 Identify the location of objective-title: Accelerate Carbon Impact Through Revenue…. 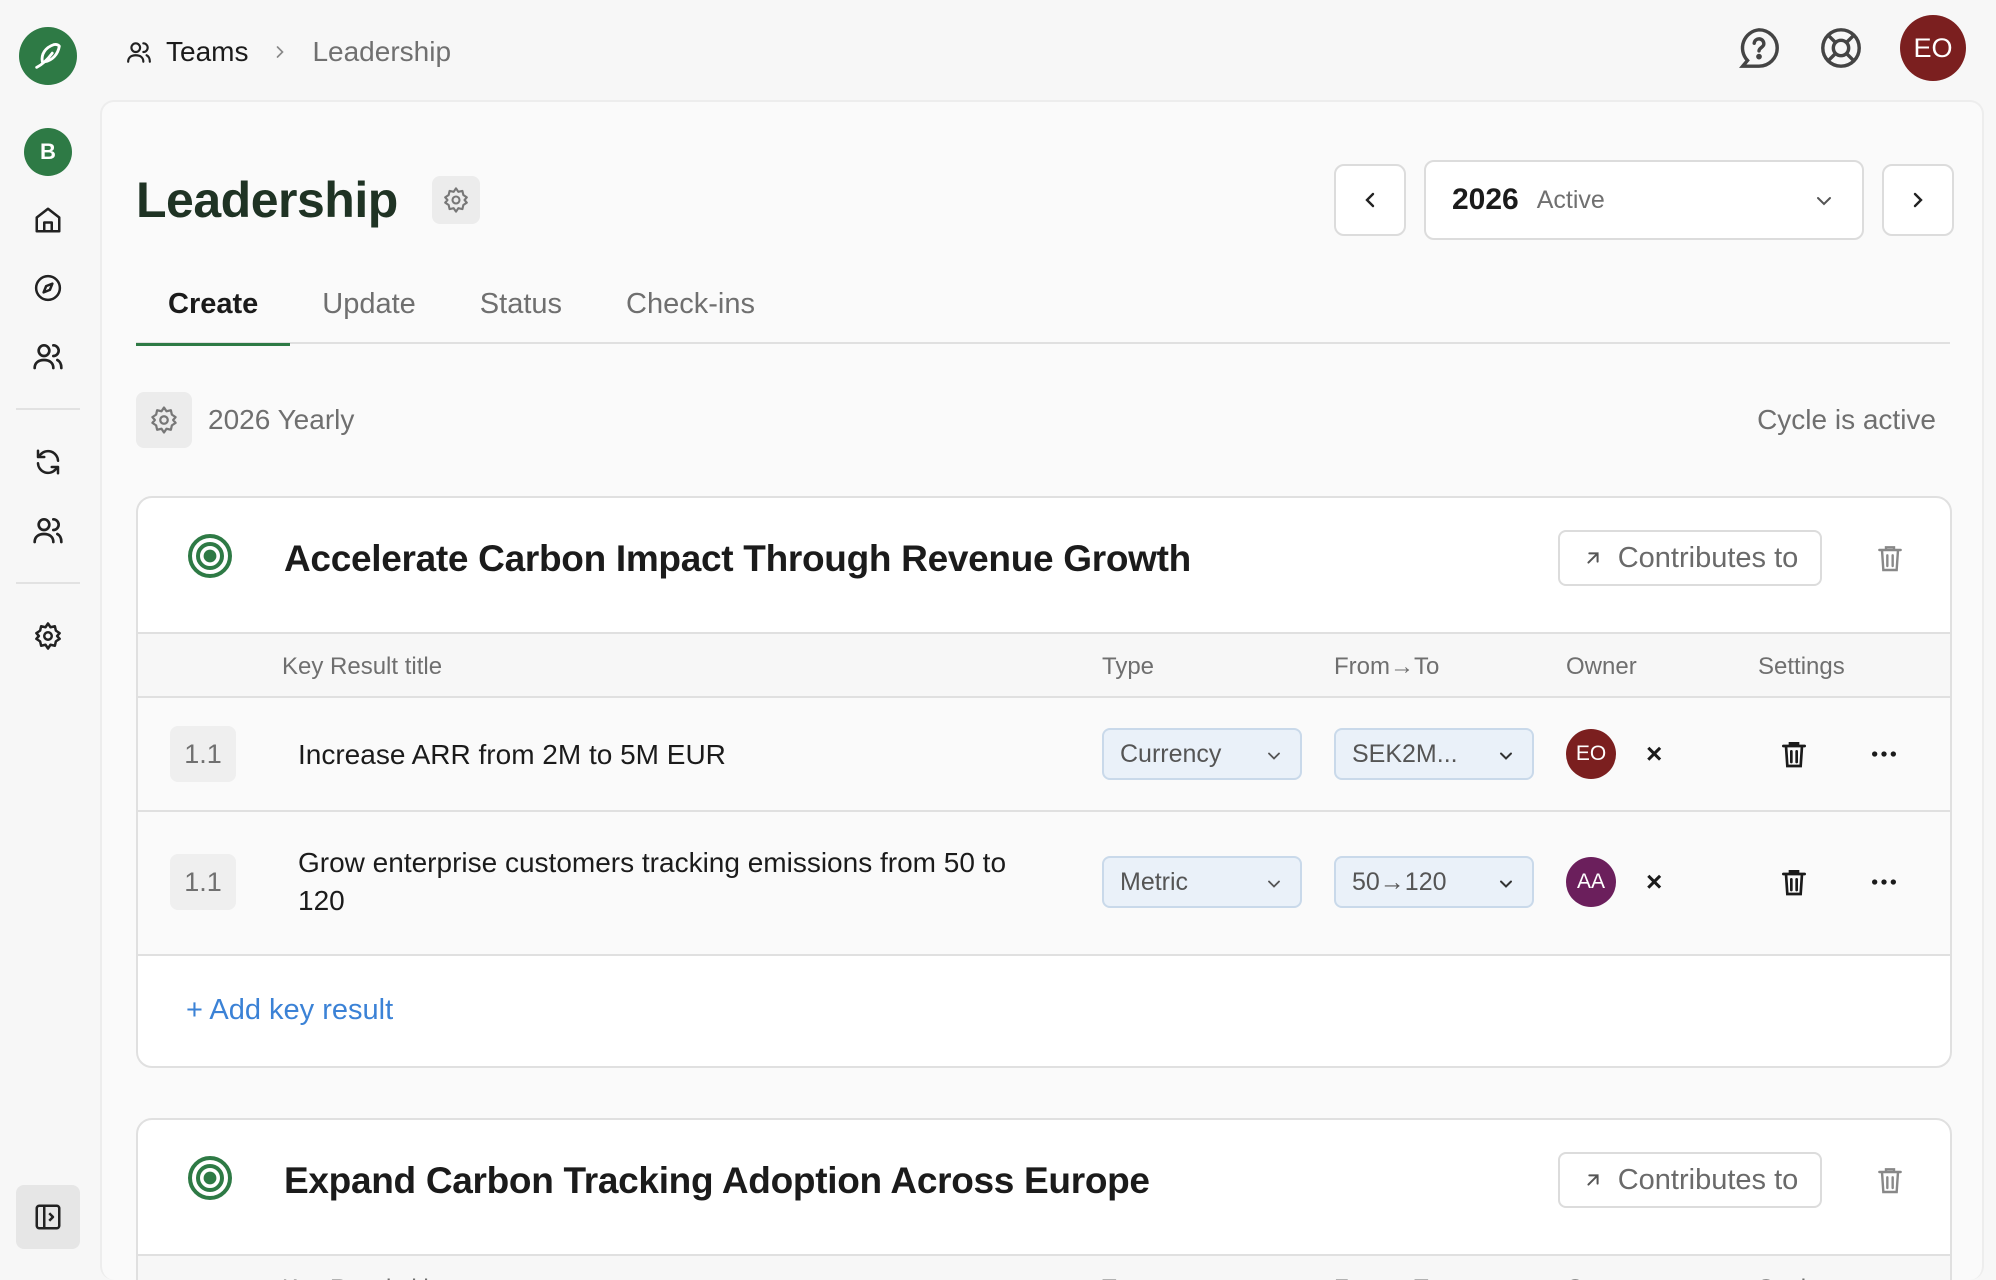
(737, 559).